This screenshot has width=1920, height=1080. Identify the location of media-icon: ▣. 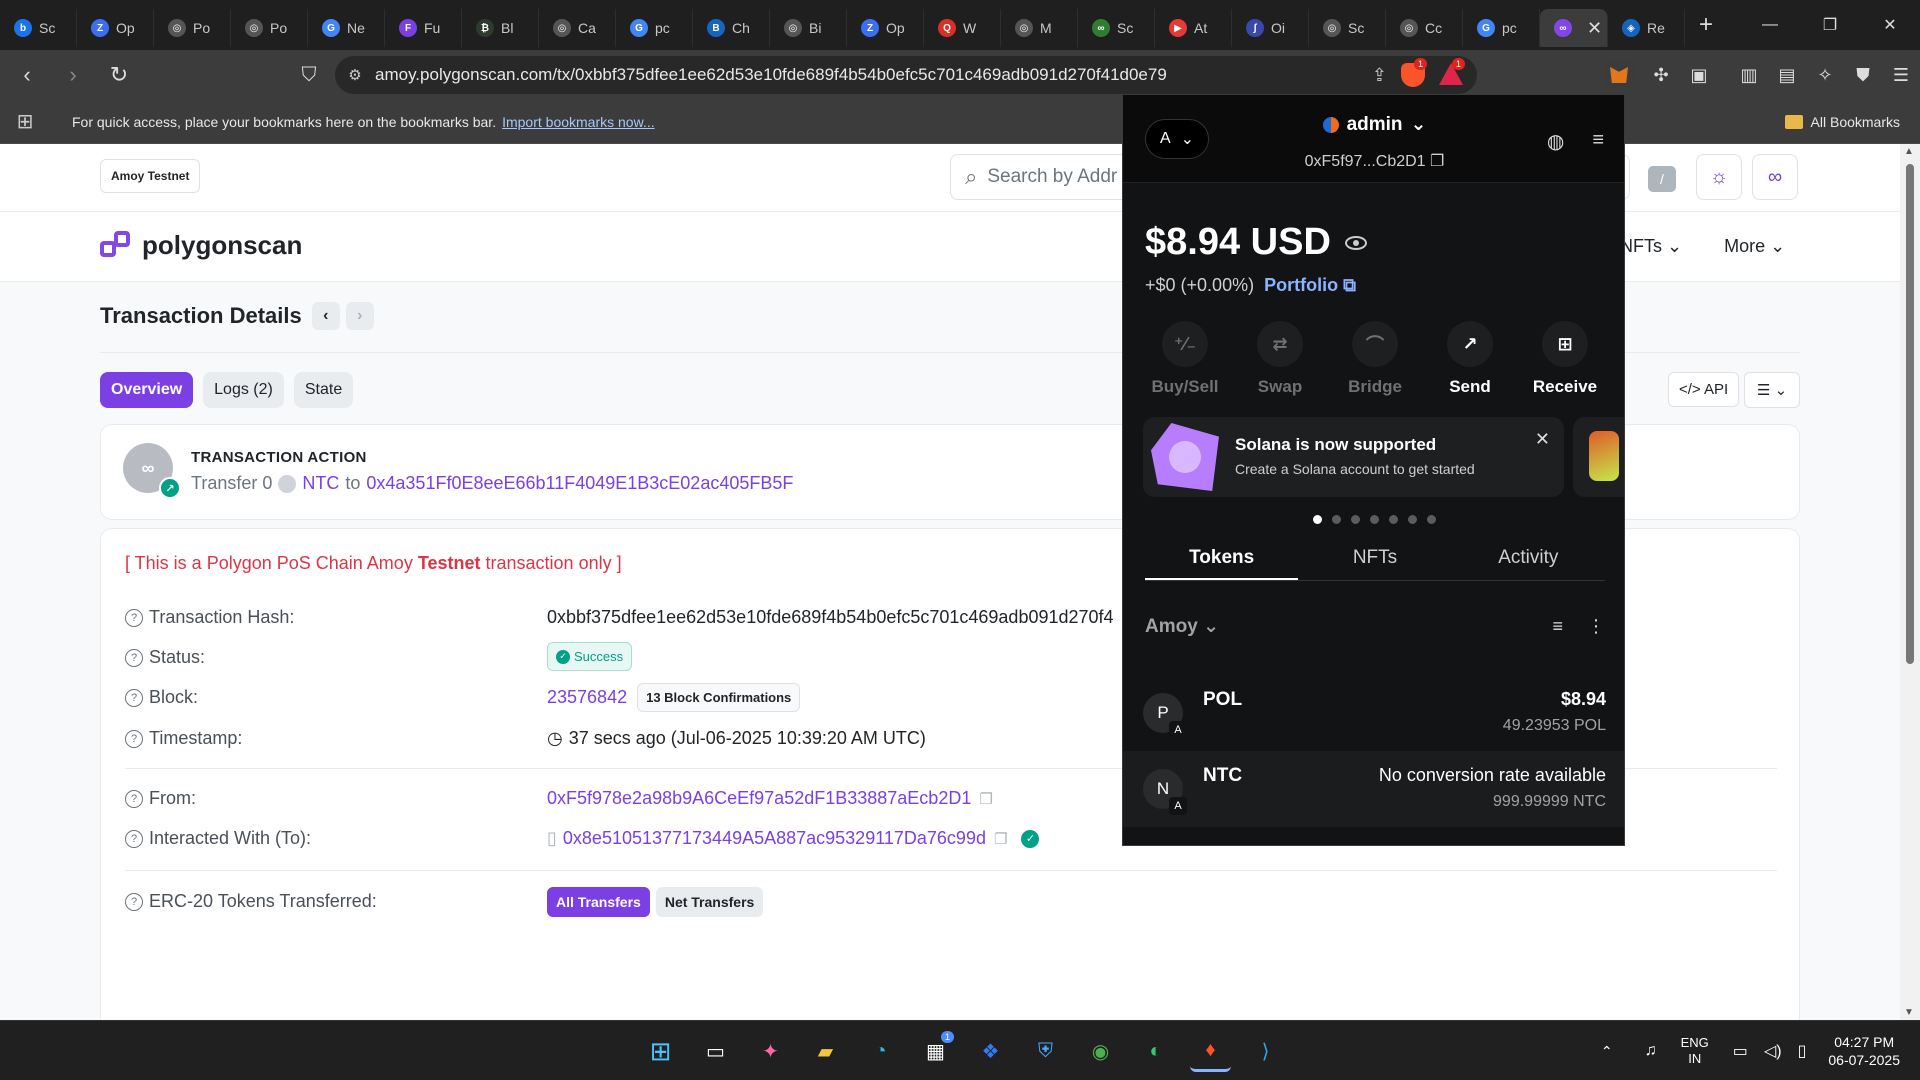
(1699, 75).